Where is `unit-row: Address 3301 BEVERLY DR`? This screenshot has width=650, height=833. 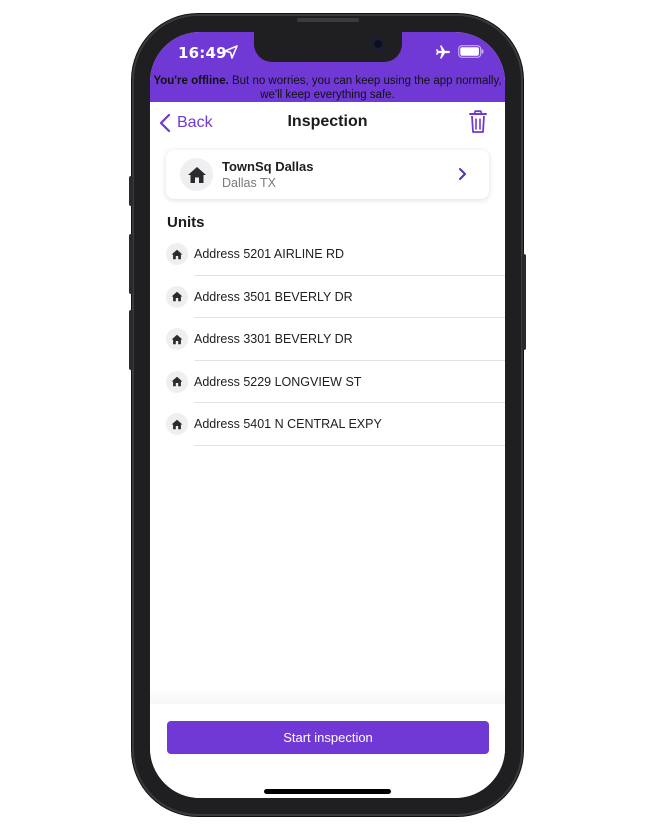
unit-row: Address 3301 BEVERLY DR is located at coordinates (327, 339).